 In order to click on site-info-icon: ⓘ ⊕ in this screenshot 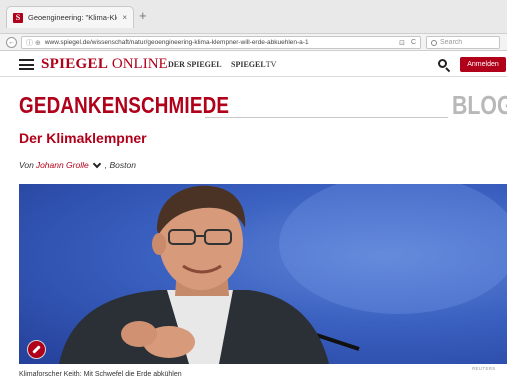, I will do `click(33, 43)`.